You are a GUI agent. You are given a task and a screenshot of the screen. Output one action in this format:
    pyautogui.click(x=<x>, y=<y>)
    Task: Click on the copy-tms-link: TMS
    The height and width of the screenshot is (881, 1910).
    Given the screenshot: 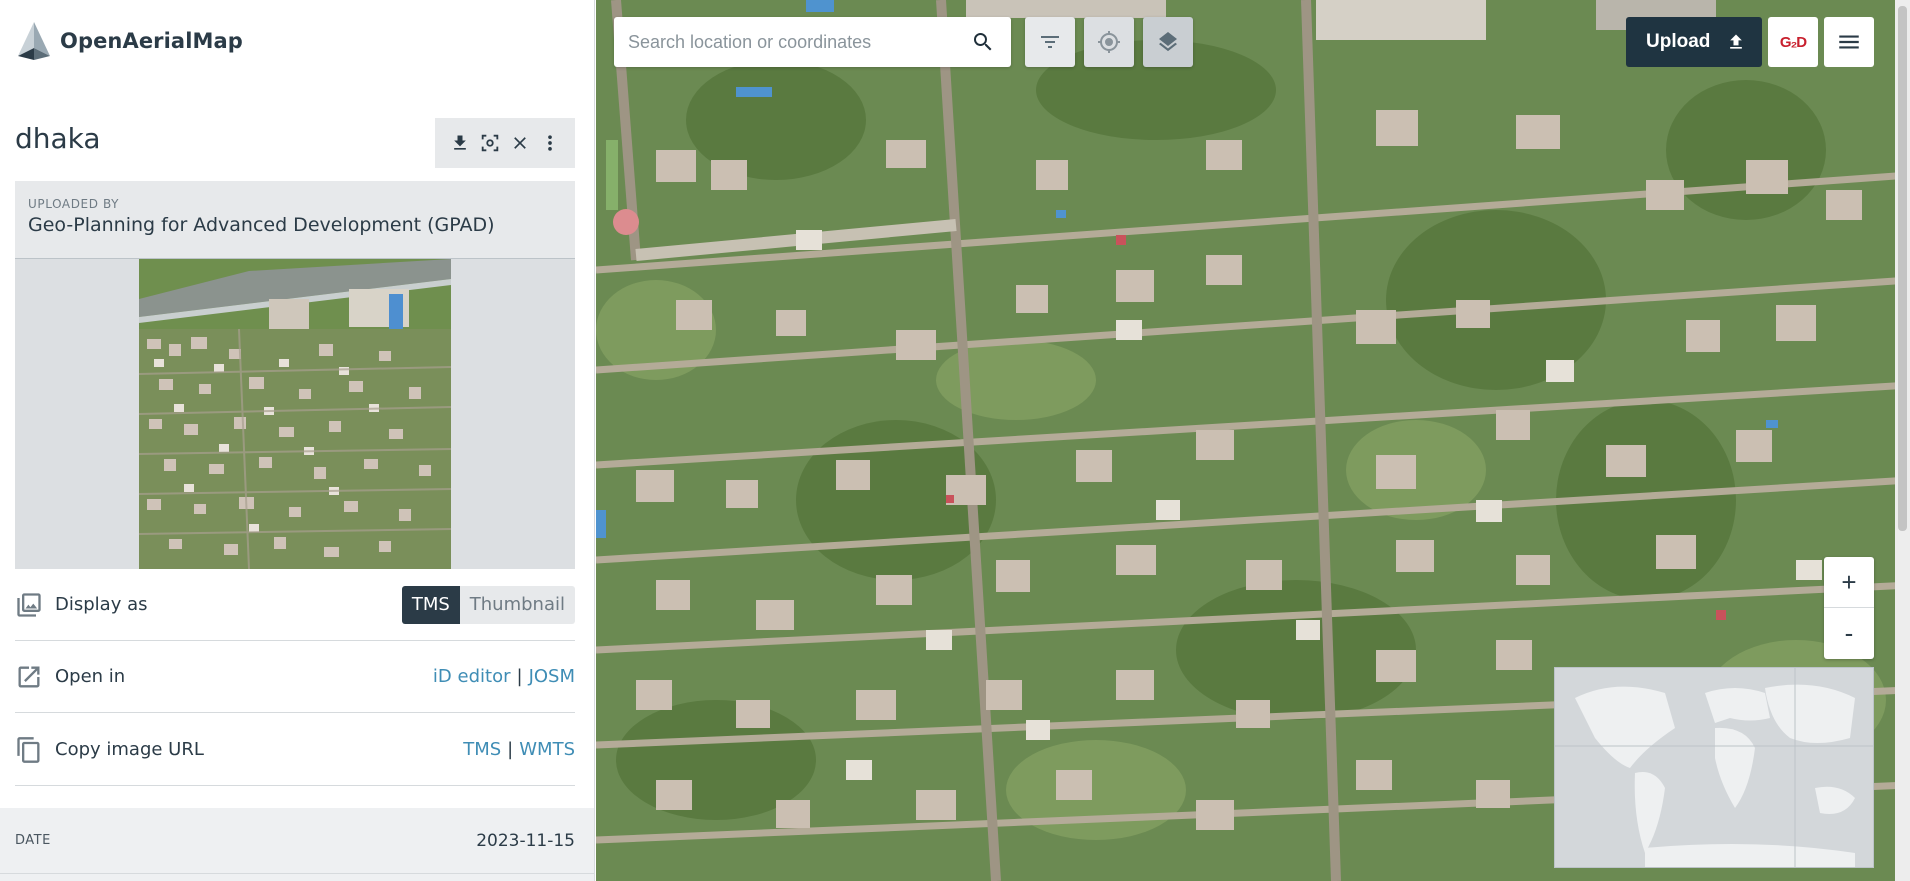 What is the action you would take?
    pyautogui.click(x=482, y=749)
    